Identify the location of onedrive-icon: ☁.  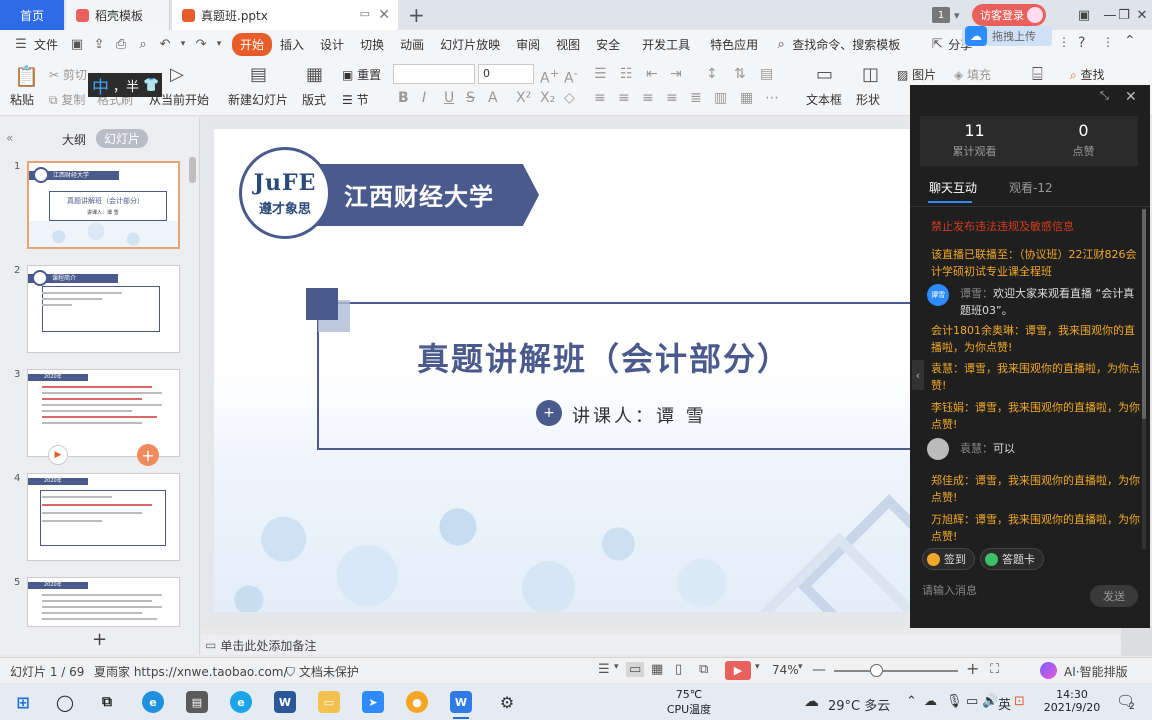
(930, 701).